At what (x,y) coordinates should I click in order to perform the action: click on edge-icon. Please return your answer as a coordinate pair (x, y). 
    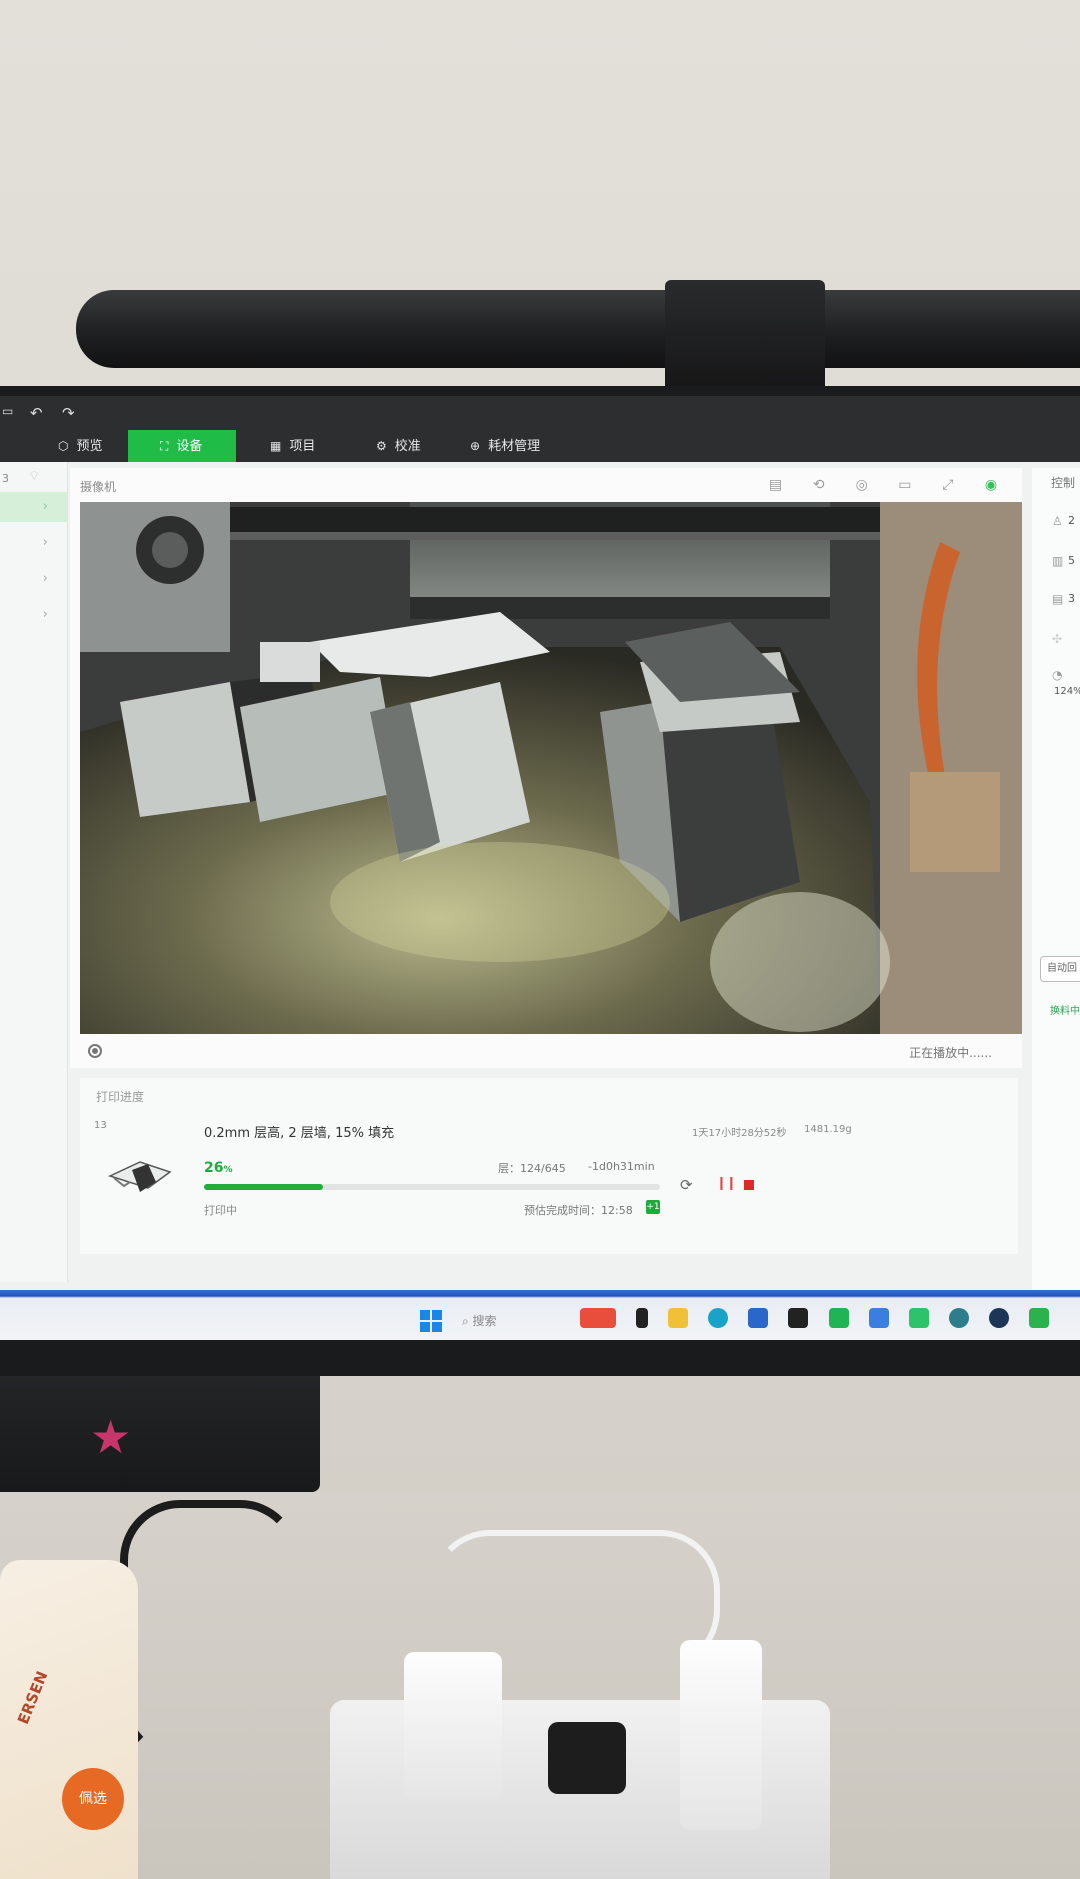
    Looking at the image, I should click on (718, 1318).